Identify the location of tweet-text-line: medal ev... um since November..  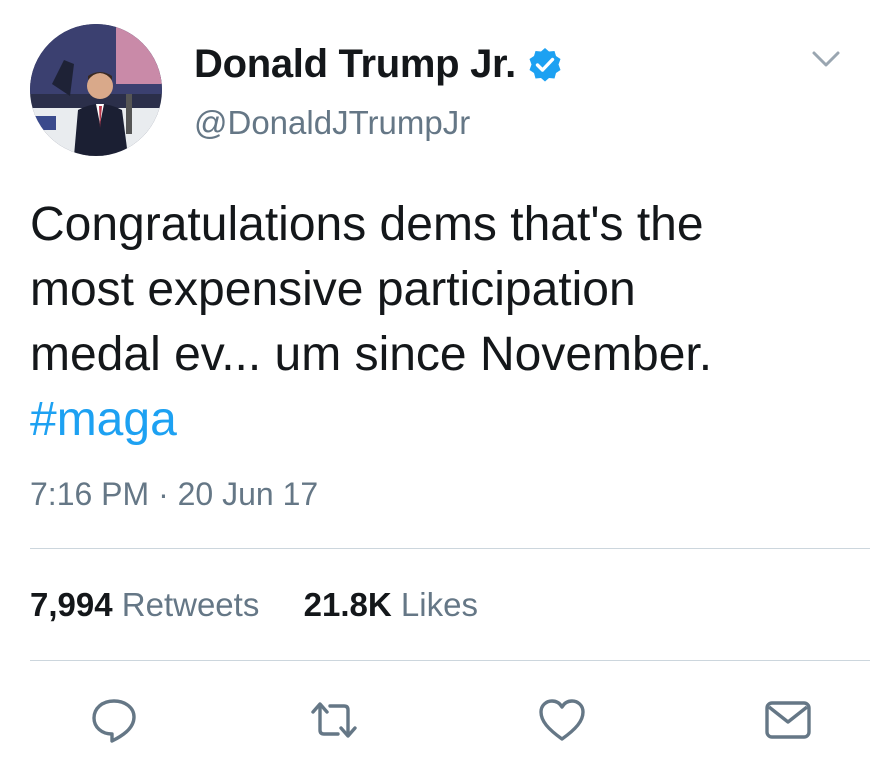
(371, 354).